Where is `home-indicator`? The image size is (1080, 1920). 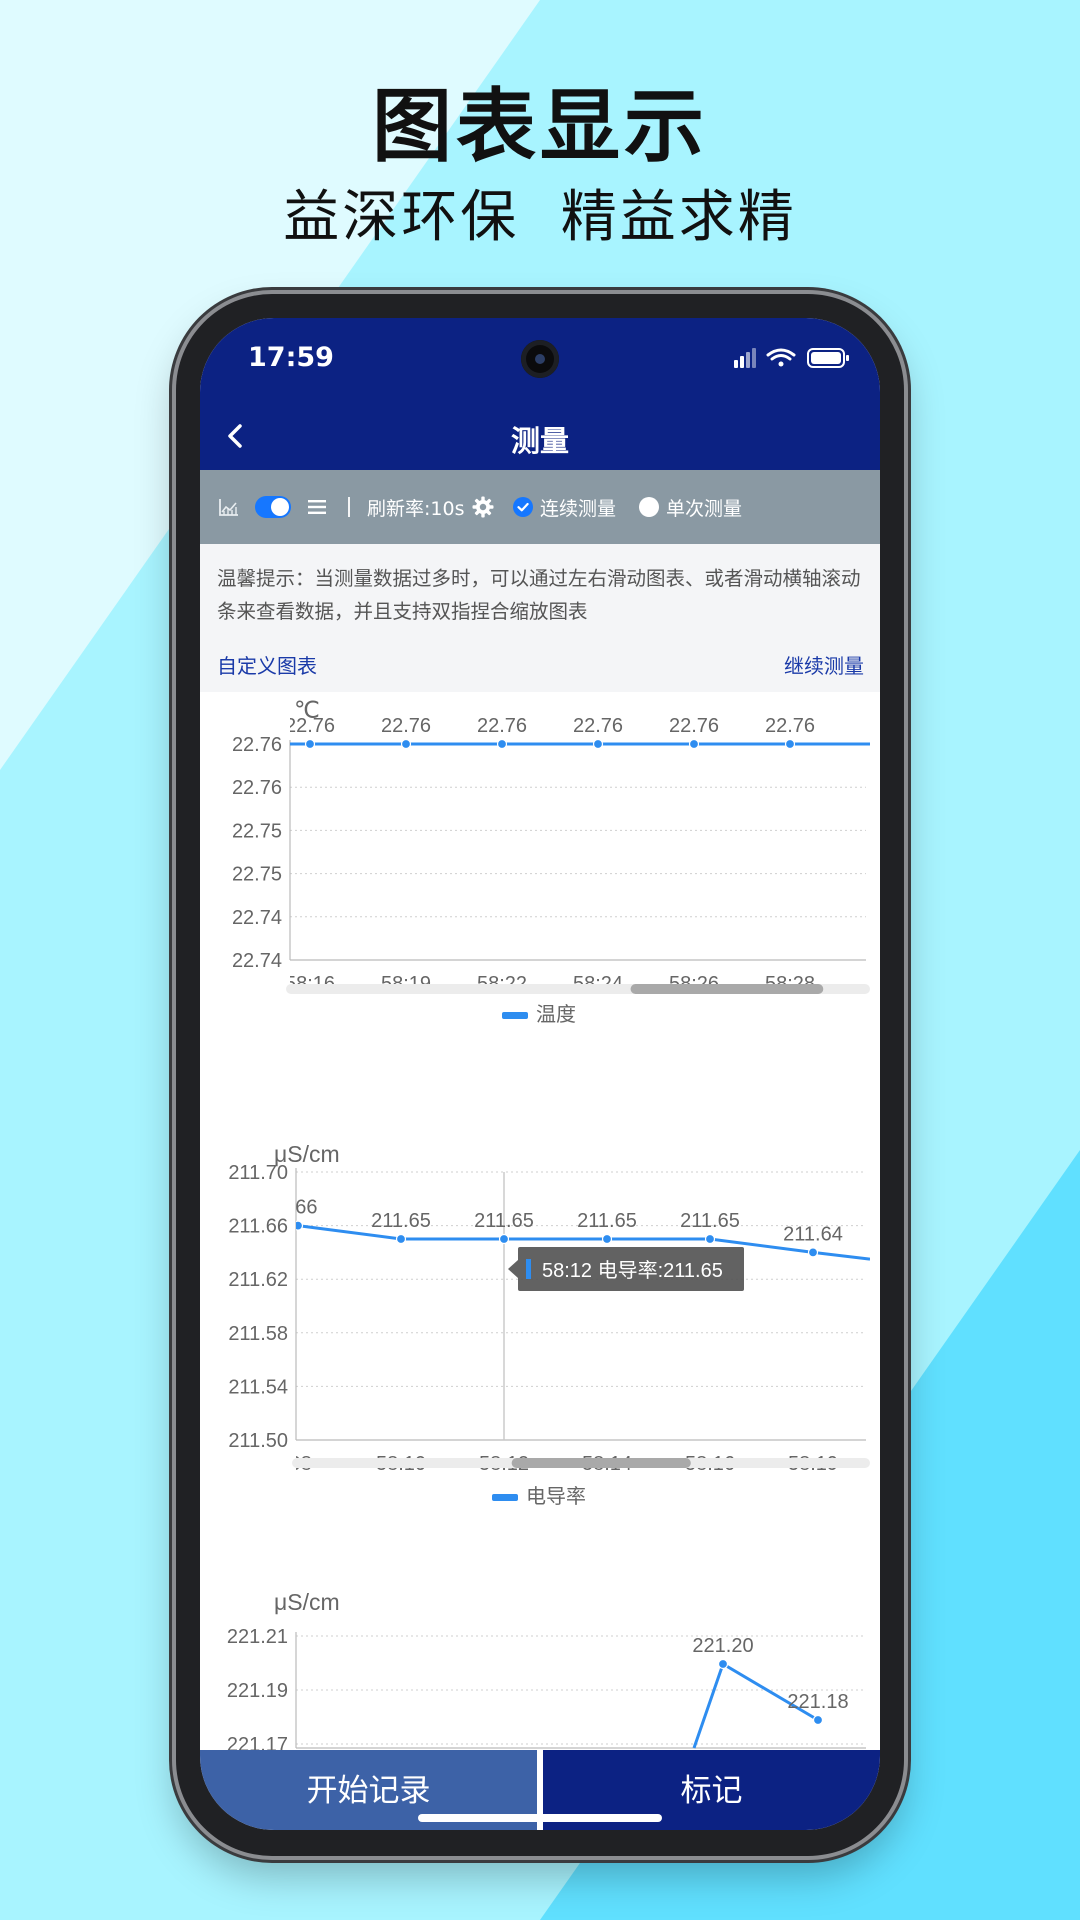 home-indicator is located at coordinates (540, 1818).